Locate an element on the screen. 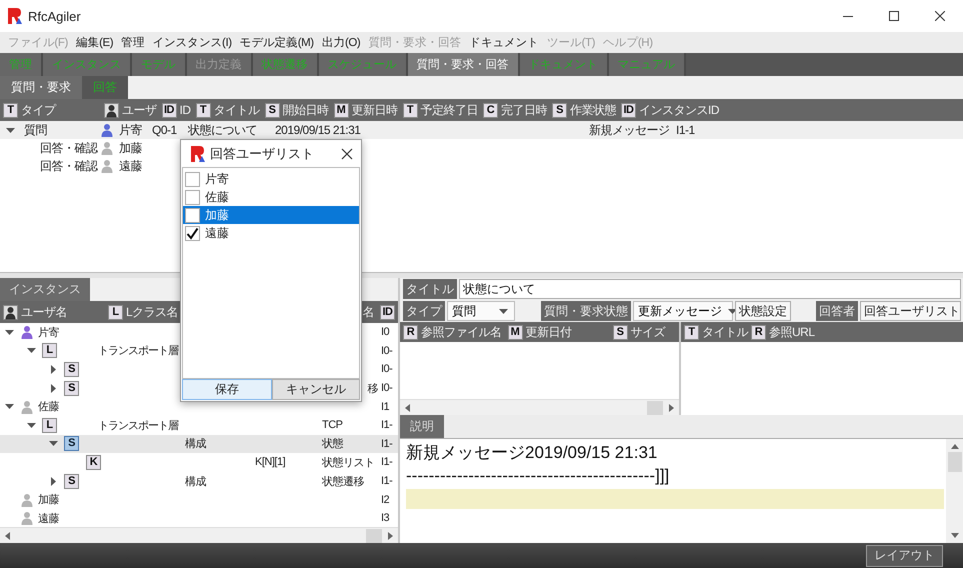 Image resolution: width=963 pixels, height=568 pixels. text-line: 新規メッセージ2019/09/15 21:31 is located at coordinates (532, 453).